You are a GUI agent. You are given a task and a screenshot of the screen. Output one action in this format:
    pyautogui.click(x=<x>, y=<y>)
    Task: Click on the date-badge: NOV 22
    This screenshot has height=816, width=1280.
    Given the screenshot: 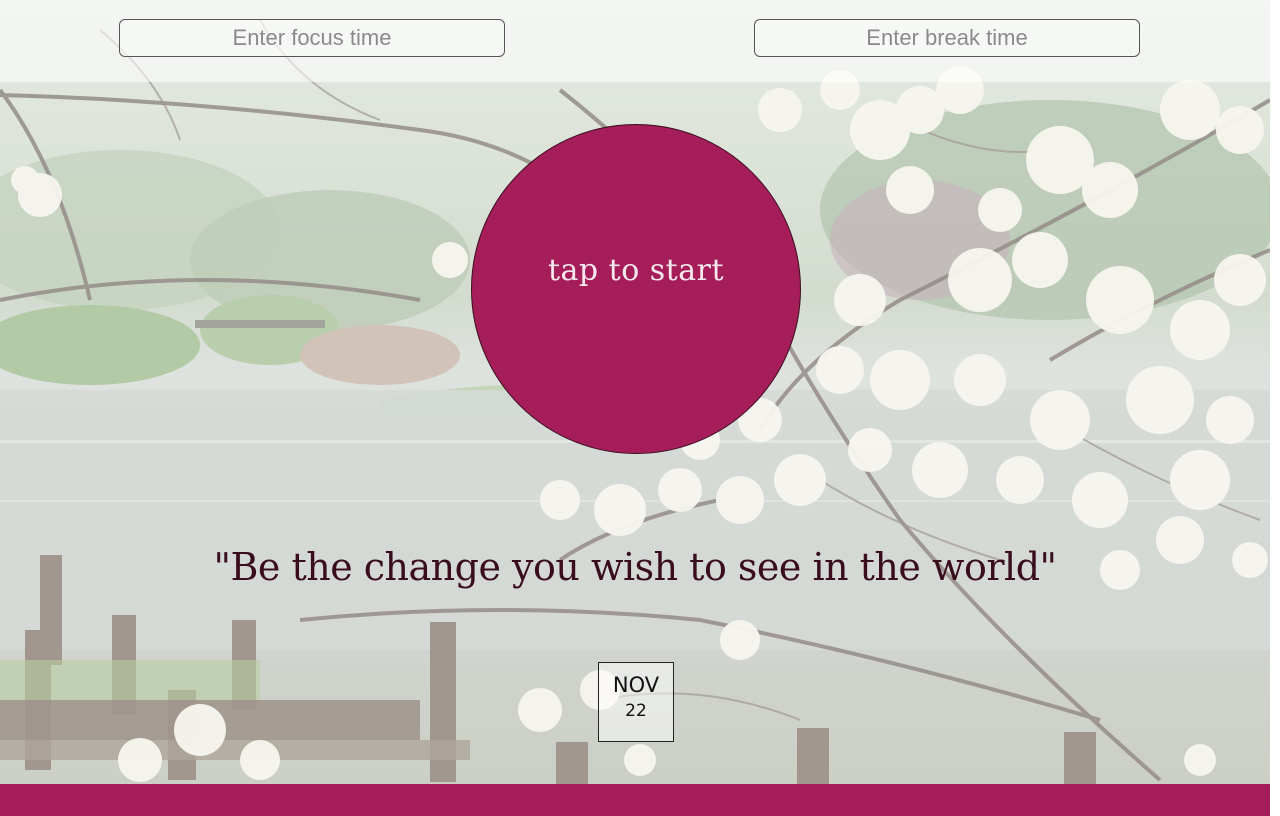 What is the action you would take?
    pyautogui.click(x=636, y=702)
    